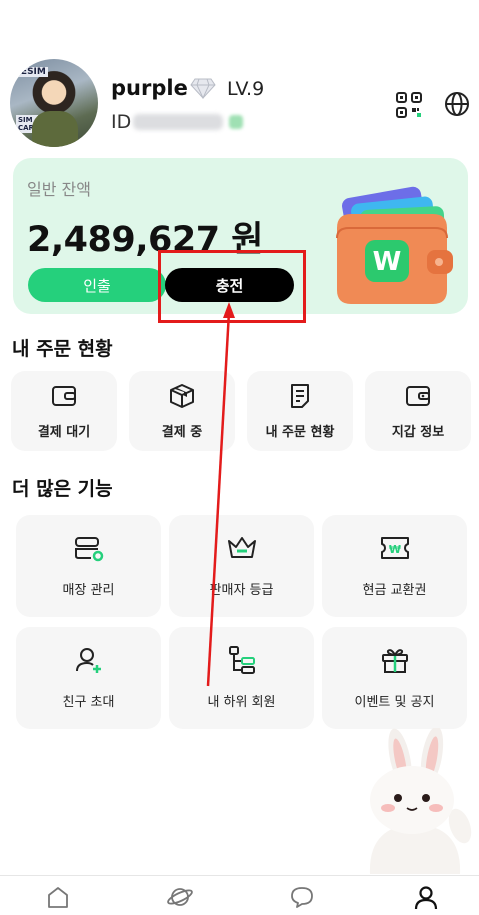 Image resolution: width=479 pixels, height=915 pixels. I want to click on avatar-figure, so click(55, 129).